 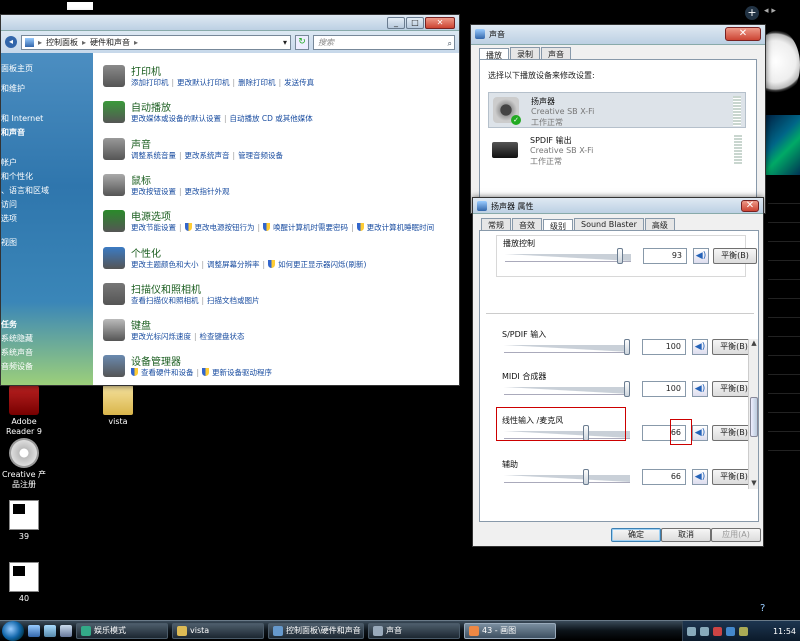 I want to click on category-link: 更新设备驱动程序, so click(x=242, y=372).